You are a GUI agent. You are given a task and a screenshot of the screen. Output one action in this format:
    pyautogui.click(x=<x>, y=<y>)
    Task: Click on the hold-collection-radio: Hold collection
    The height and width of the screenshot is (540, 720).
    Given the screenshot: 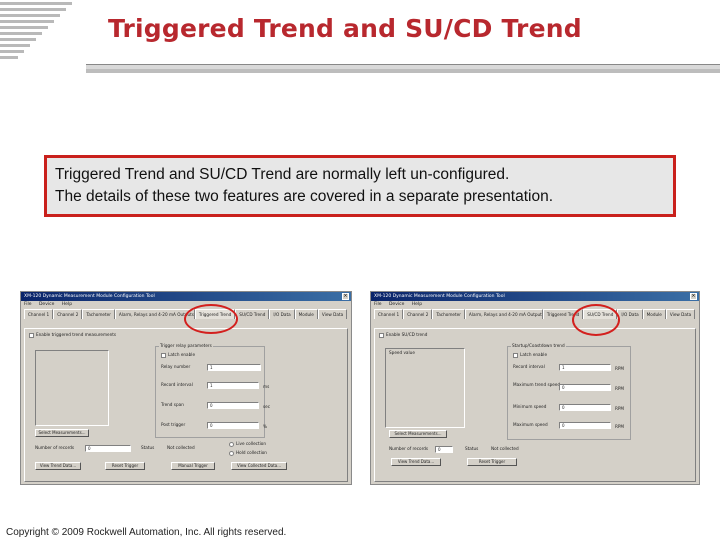 What is the action you would take?
    pyautogui.click(x=248, y=453)
    